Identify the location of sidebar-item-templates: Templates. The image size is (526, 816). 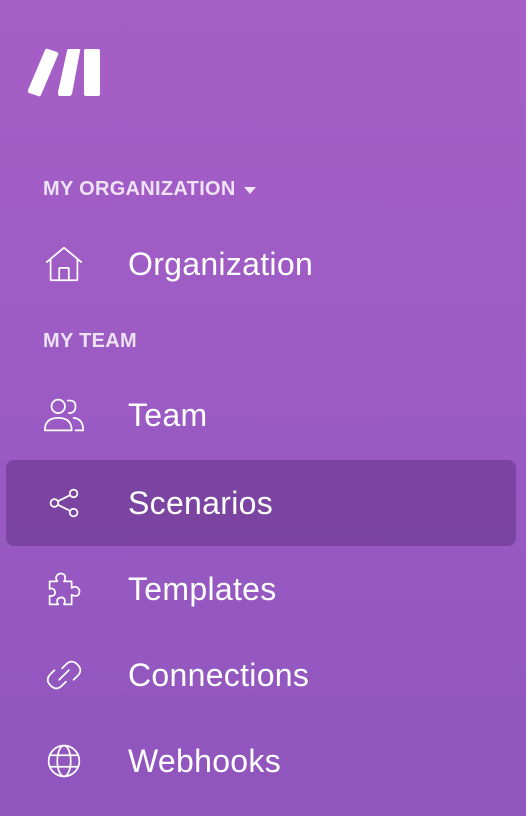
(261, 589).